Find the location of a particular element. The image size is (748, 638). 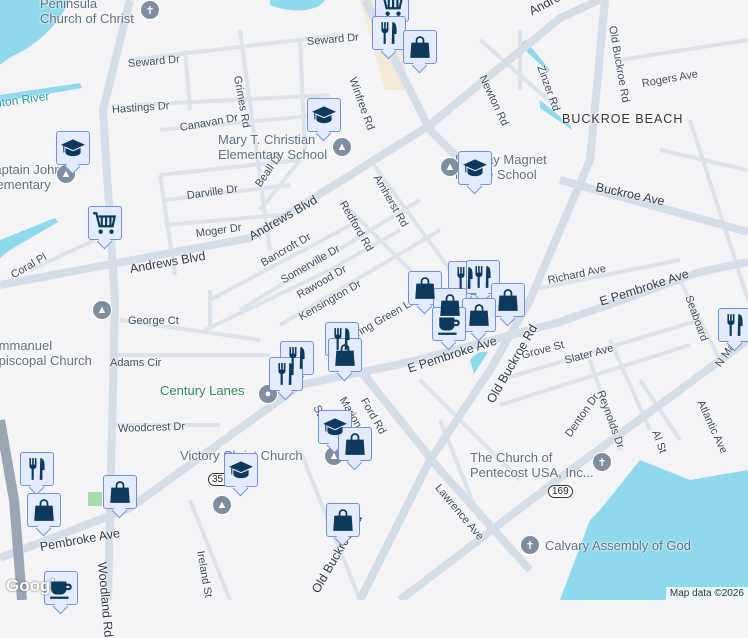

street-label: George Ct is located at coordinates (153, 321).